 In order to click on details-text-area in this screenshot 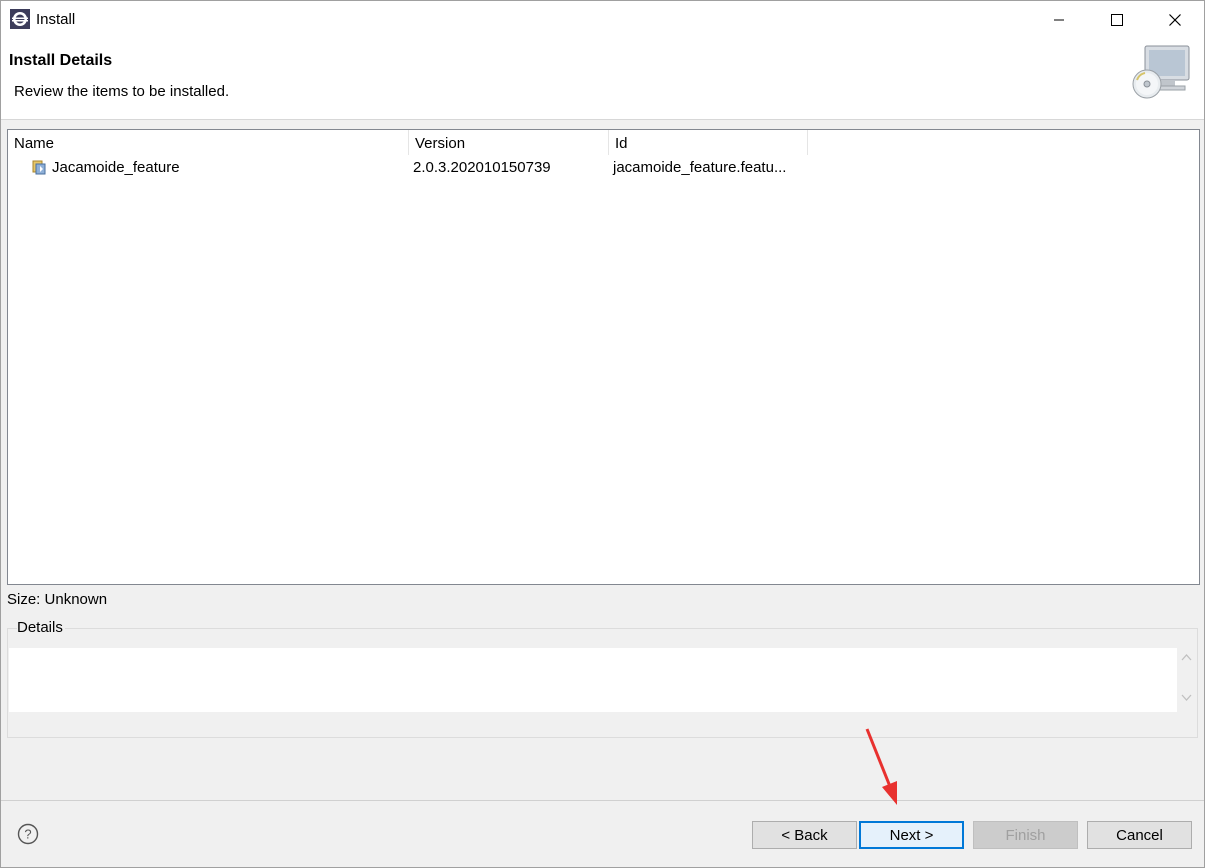, I will do `click(593, 680)`.